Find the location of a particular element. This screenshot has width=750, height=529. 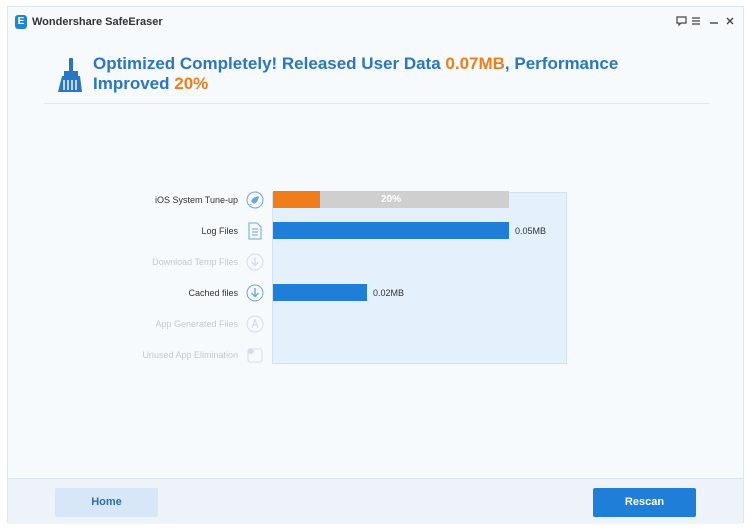

broom-icon is located at coordinates (70, 75).